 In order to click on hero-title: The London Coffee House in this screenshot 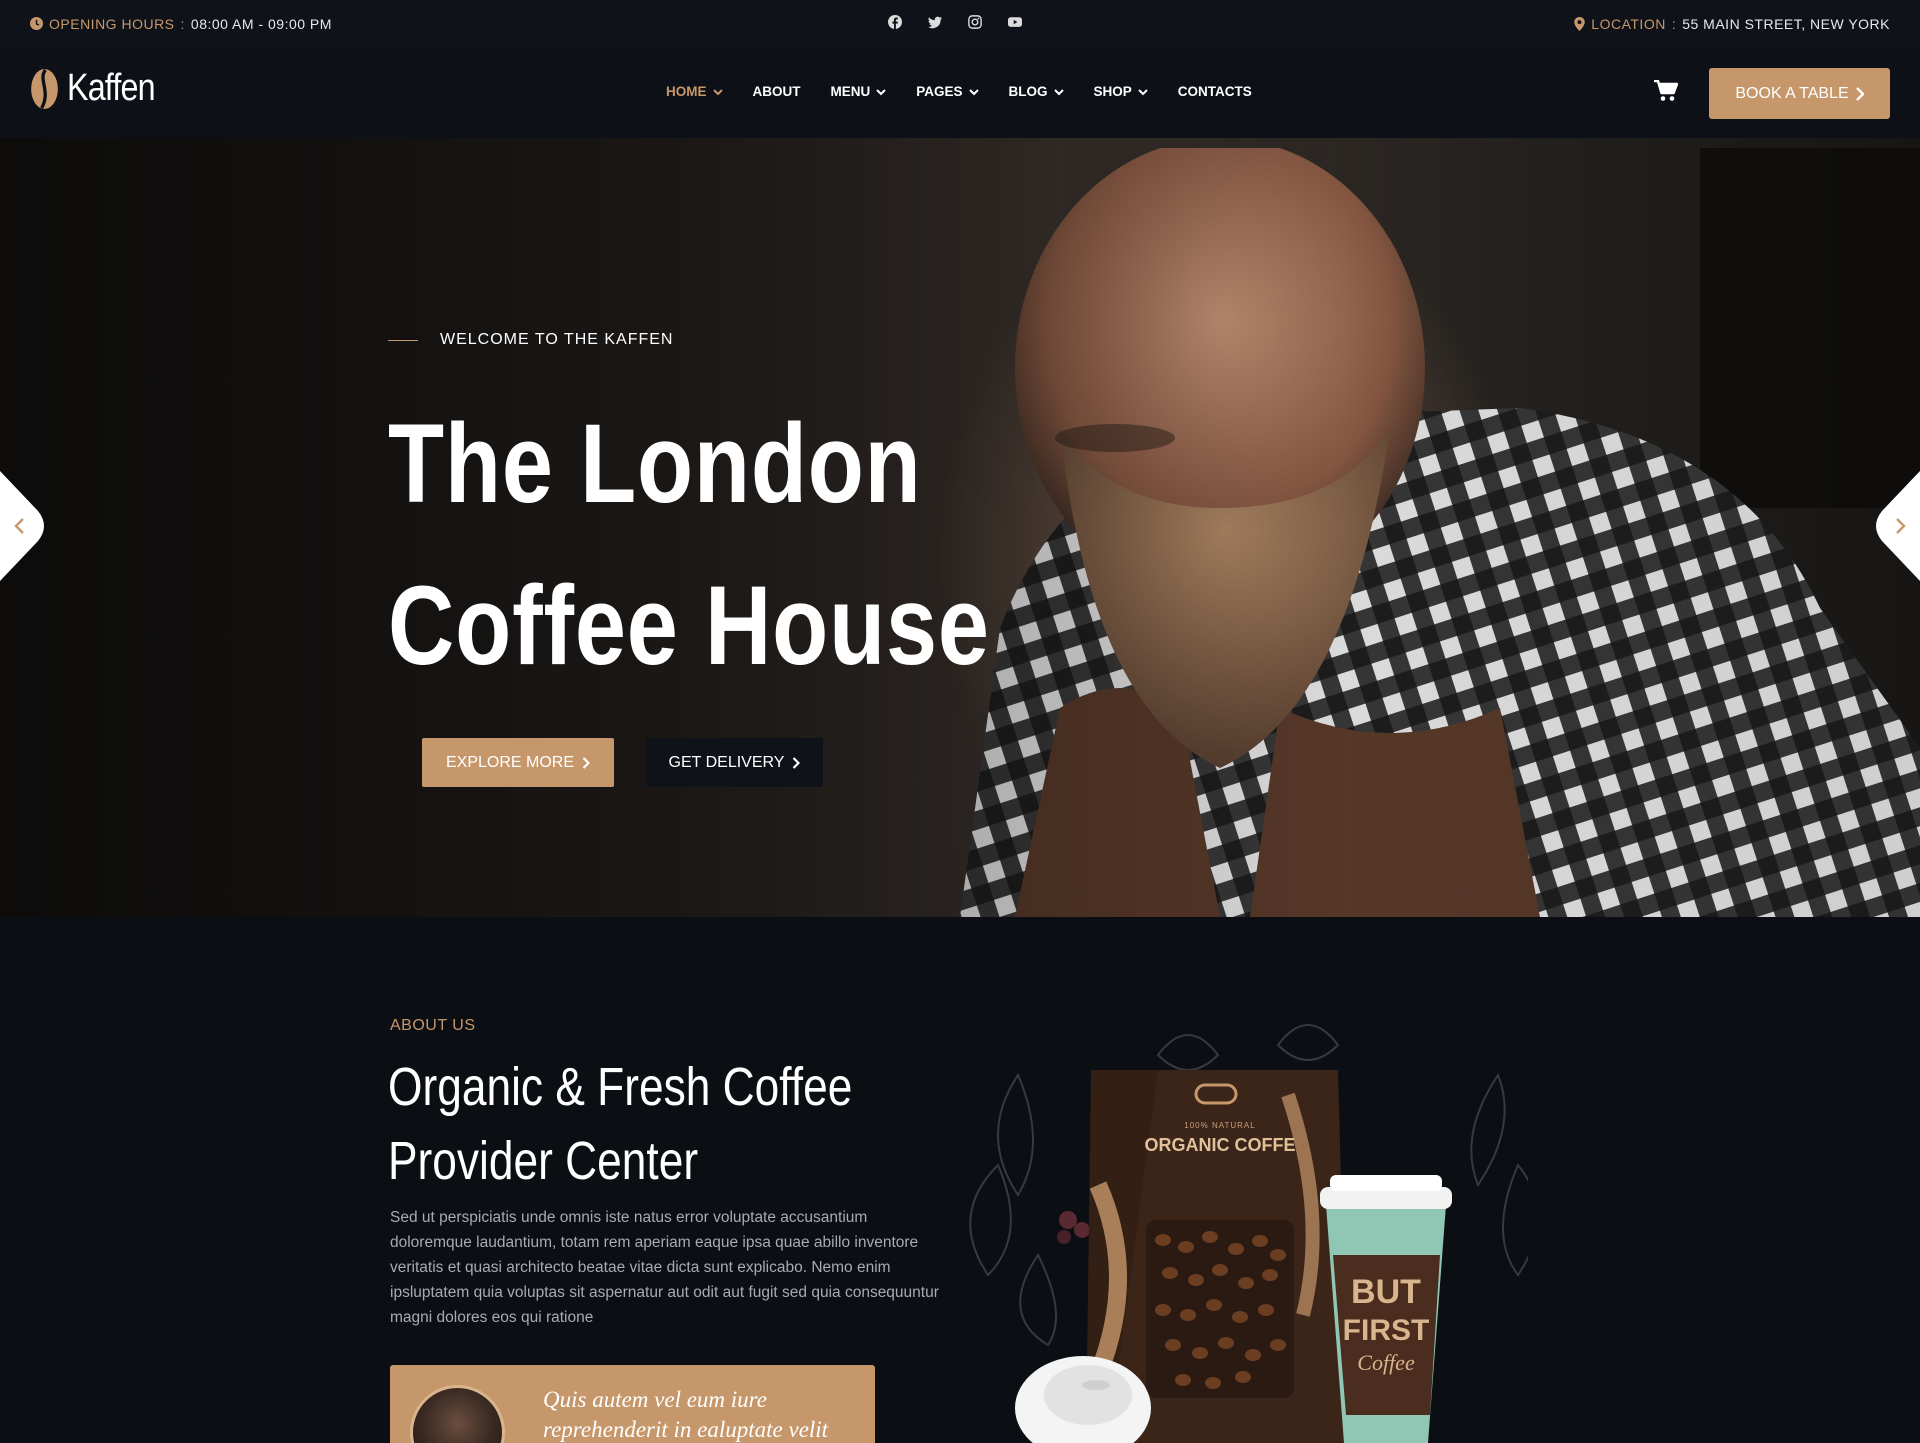, I will do `click(755, 545)`.